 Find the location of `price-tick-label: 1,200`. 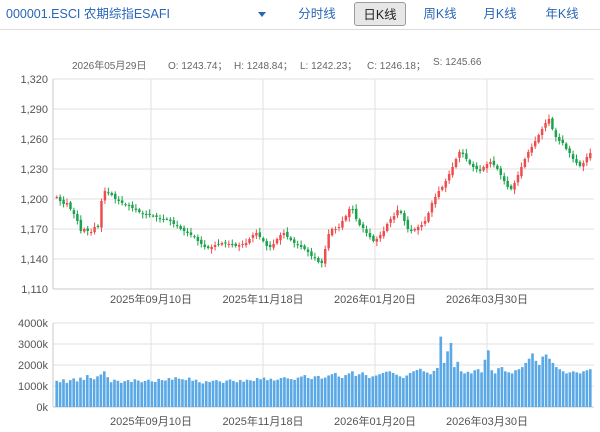

price-tick-label: 1,200 is located at coordinates (34, 200).